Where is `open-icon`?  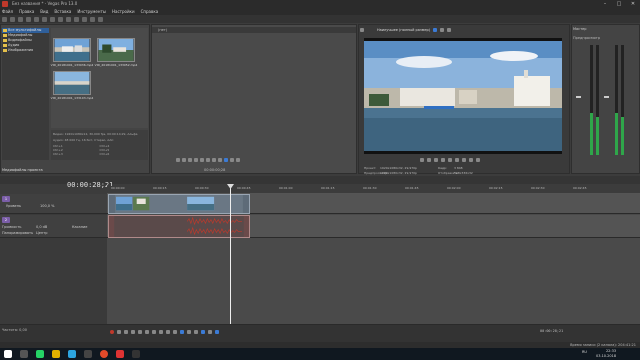 open-icon is located at coordinates (12, 19).